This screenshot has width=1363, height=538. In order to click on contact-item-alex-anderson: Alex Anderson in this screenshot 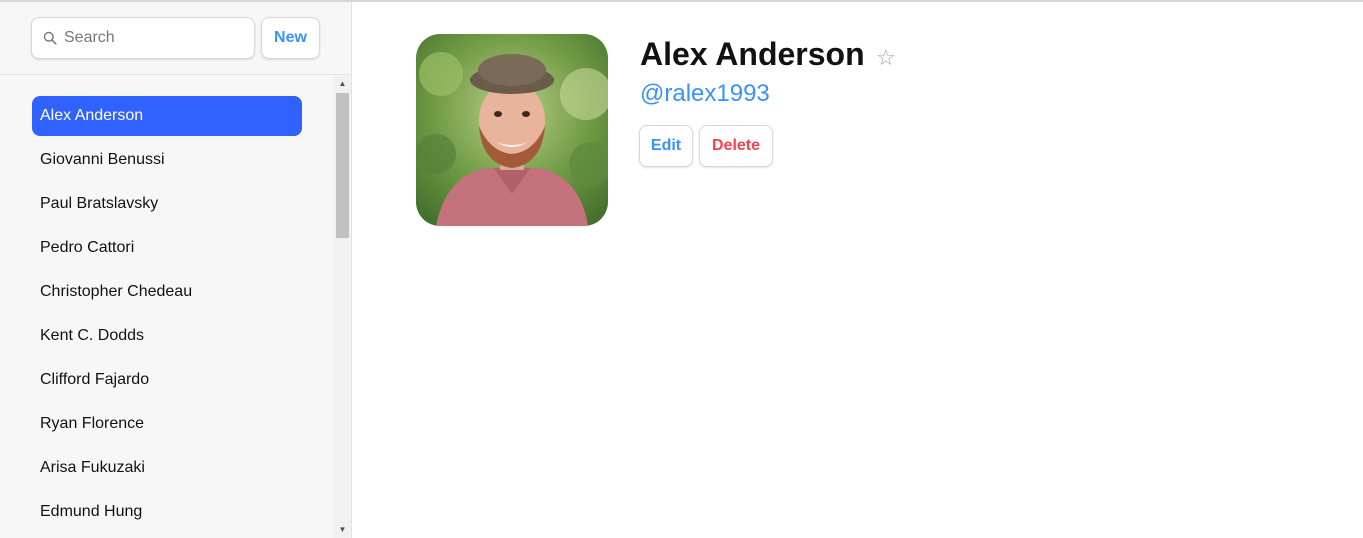, I will do `click(167, 116)`.